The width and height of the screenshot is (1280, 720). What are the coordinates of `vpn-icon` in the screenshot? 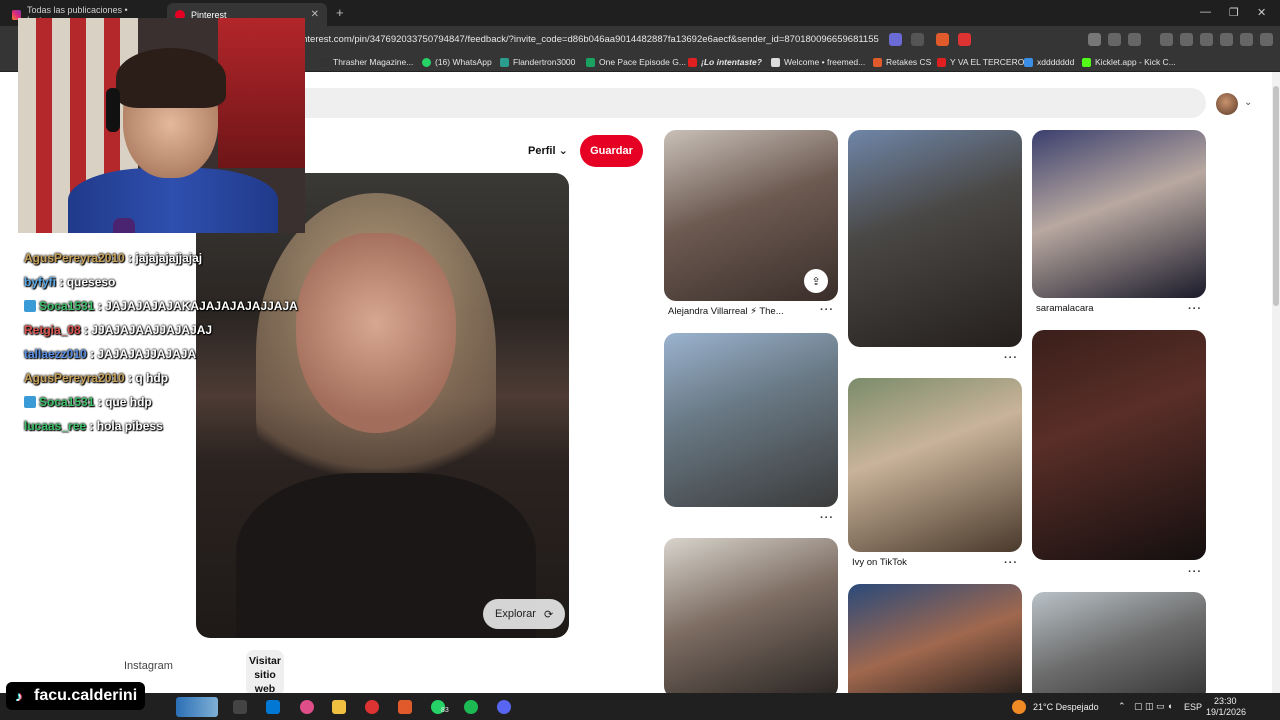 It's located at (1094, 39).